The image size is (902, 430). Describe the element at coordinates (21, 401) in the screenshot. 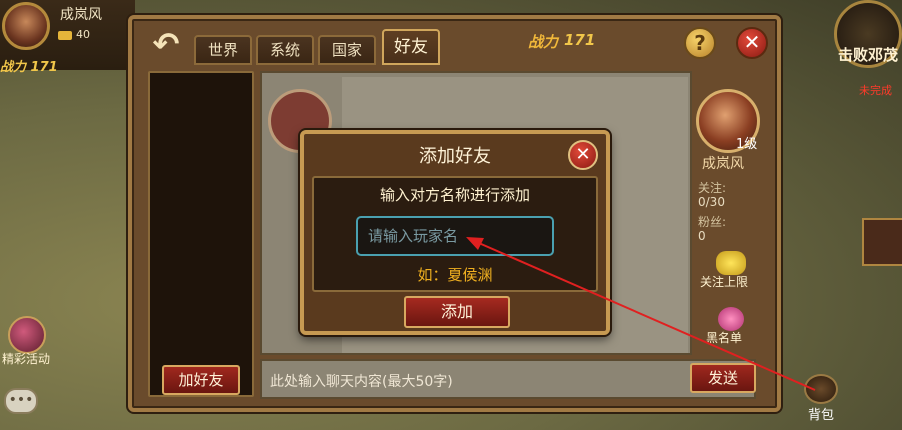

I see `chat-bubble-icon: •••` at that location.